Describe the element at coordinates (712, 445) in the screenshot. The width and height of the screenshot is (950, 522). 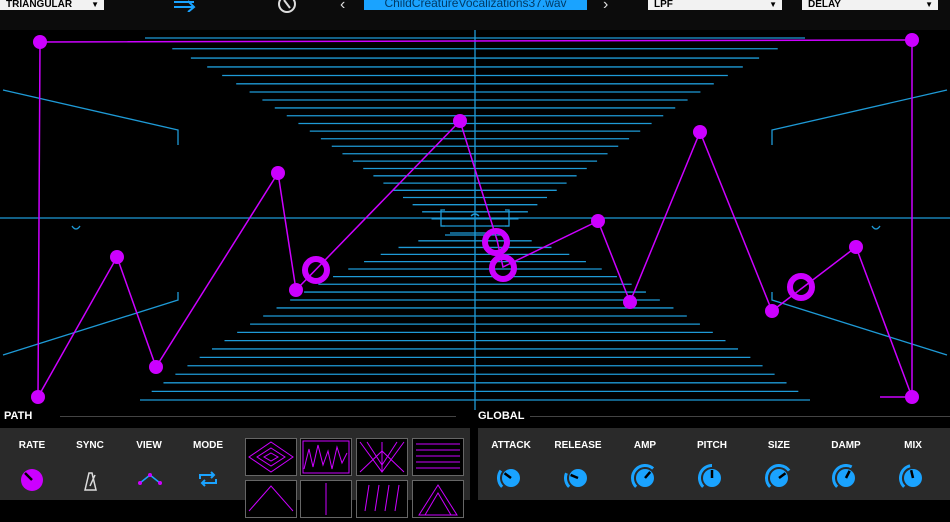
I see `pitch-label: PITCH` at that location.